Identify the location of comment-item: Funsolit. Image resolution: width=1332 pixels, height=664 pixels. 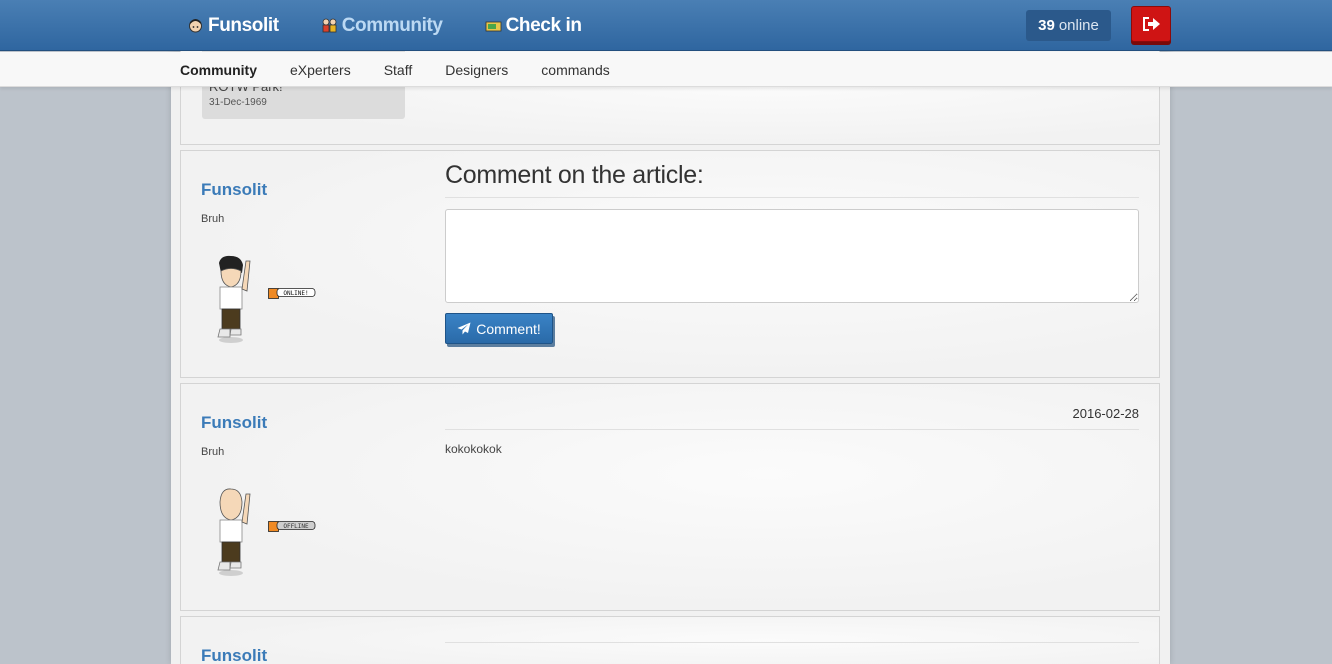
(670, 640).